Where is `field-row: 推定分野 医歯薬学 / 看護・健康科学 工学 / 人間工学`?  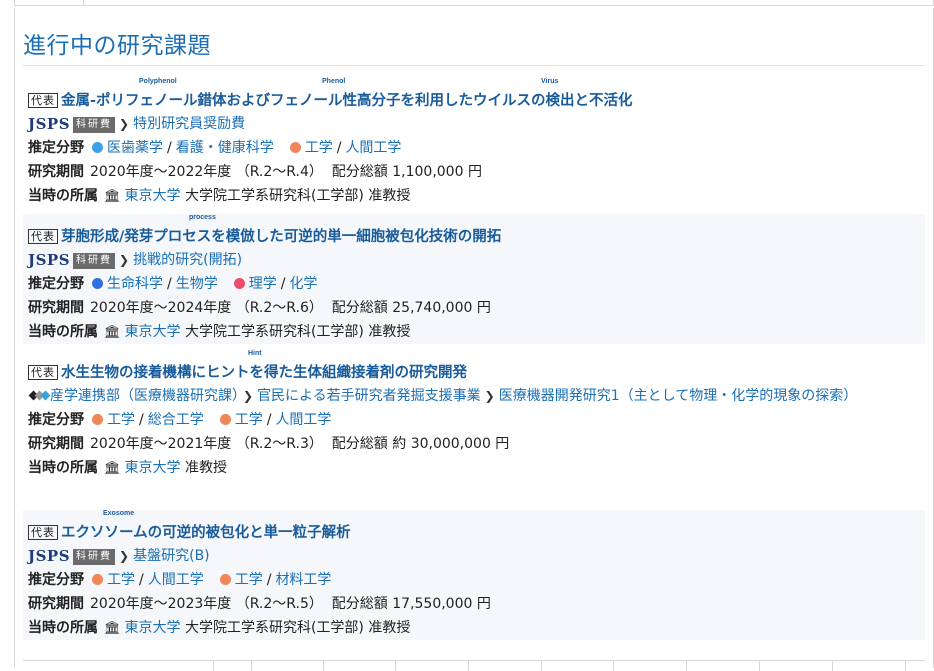
field-row: 推定分野 医歯薬学 / 看護・健康科学 工学 / 人間工学 is located at coordinates (215, 148).